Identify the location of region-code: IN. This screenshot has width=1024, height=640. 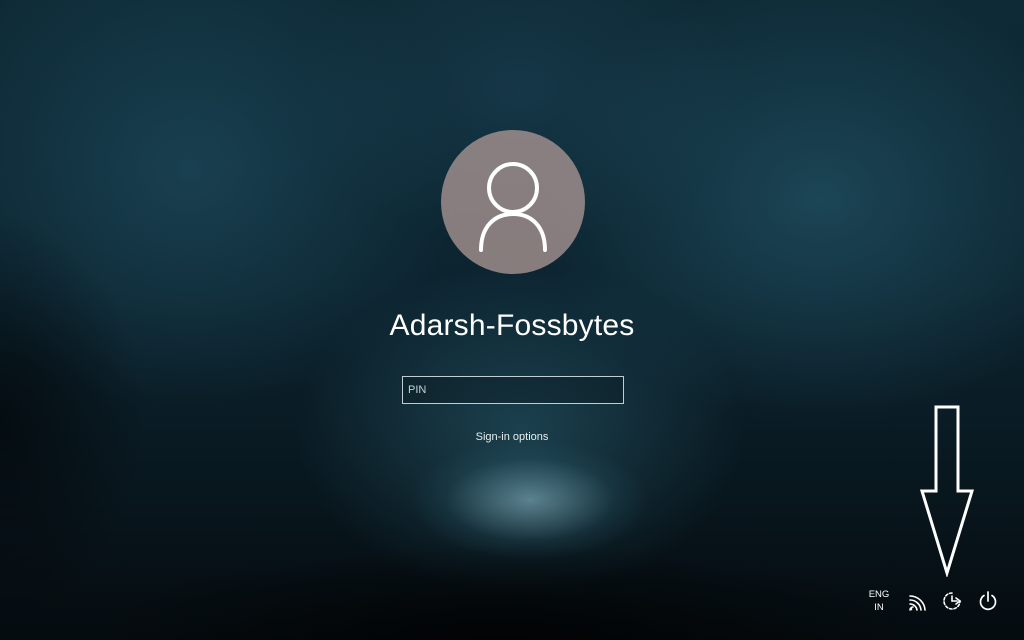
(879, 607).